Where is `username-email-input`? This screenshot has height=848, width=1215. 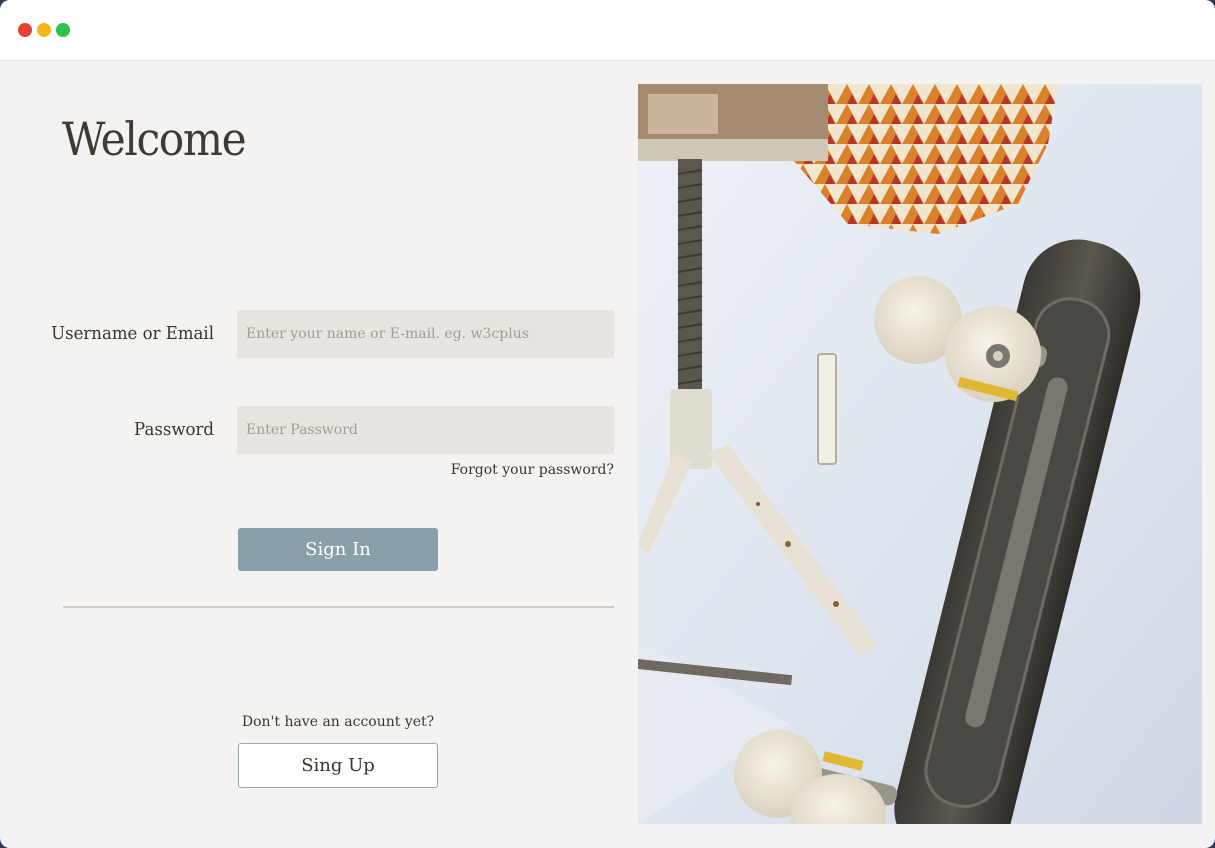
username-email-input is located at coordinates (425, 334).